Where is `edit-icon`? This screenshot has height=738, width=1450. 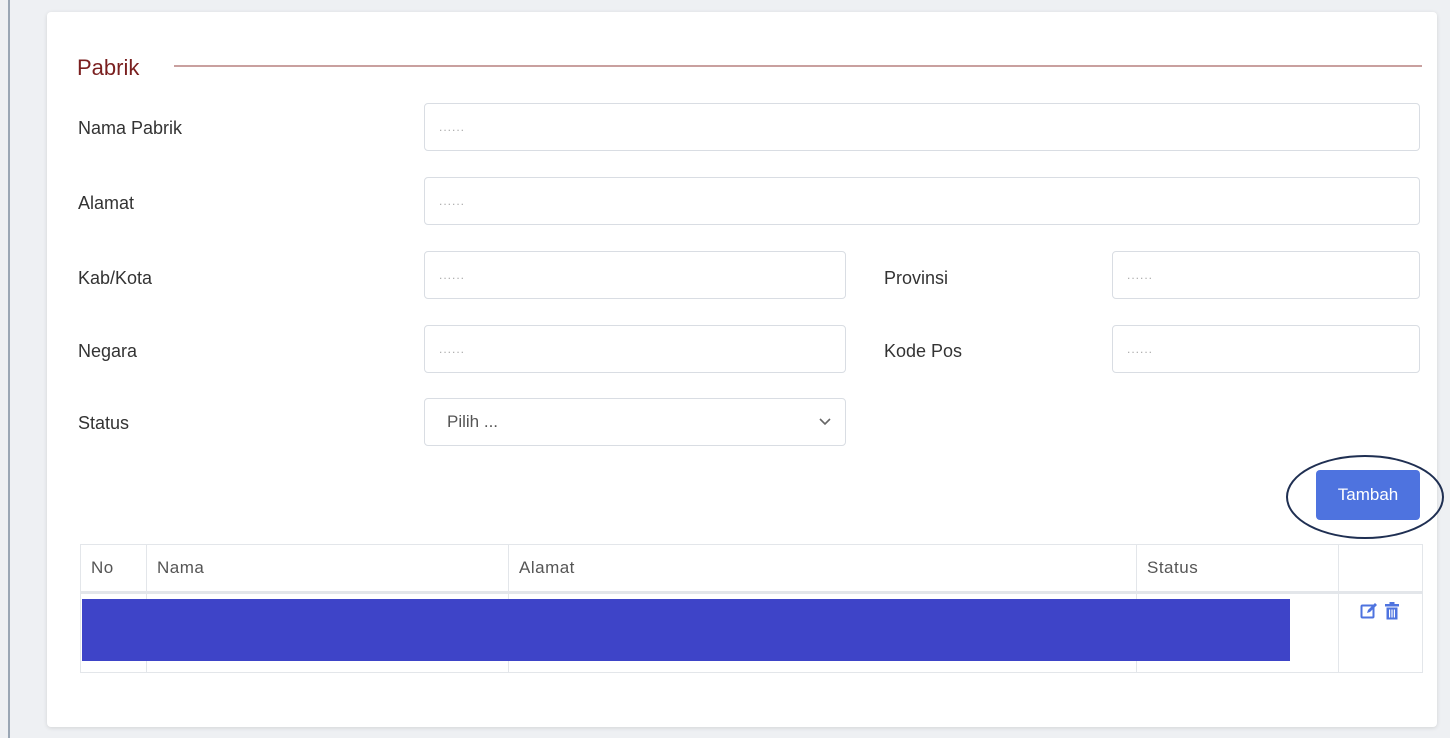
edit-icon is located at coordinates (1369, 611).